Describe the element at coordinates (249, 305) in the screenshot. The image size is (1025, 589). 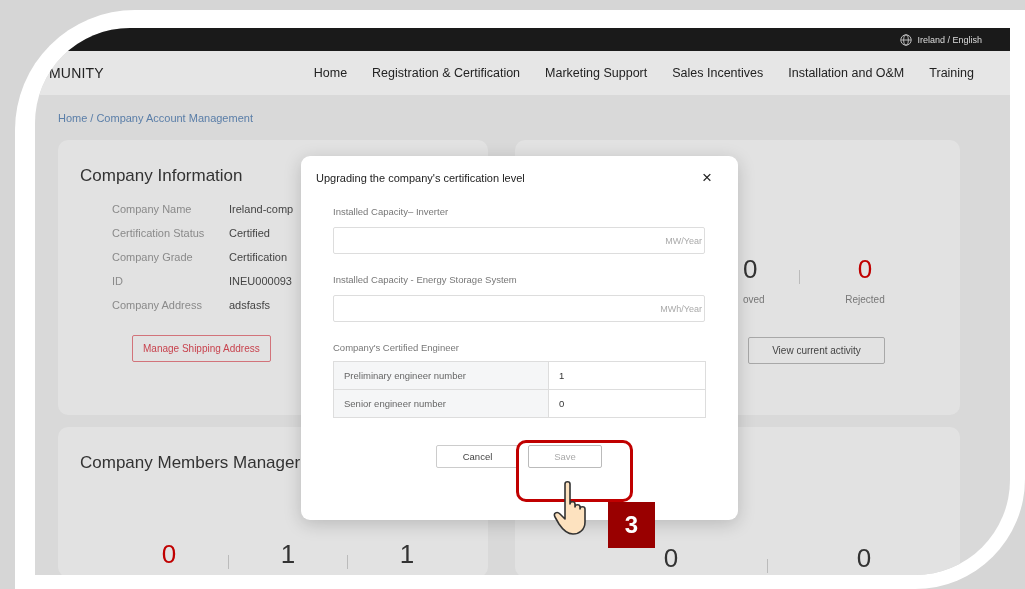
I see `field-value: adsfasfs` at that location.